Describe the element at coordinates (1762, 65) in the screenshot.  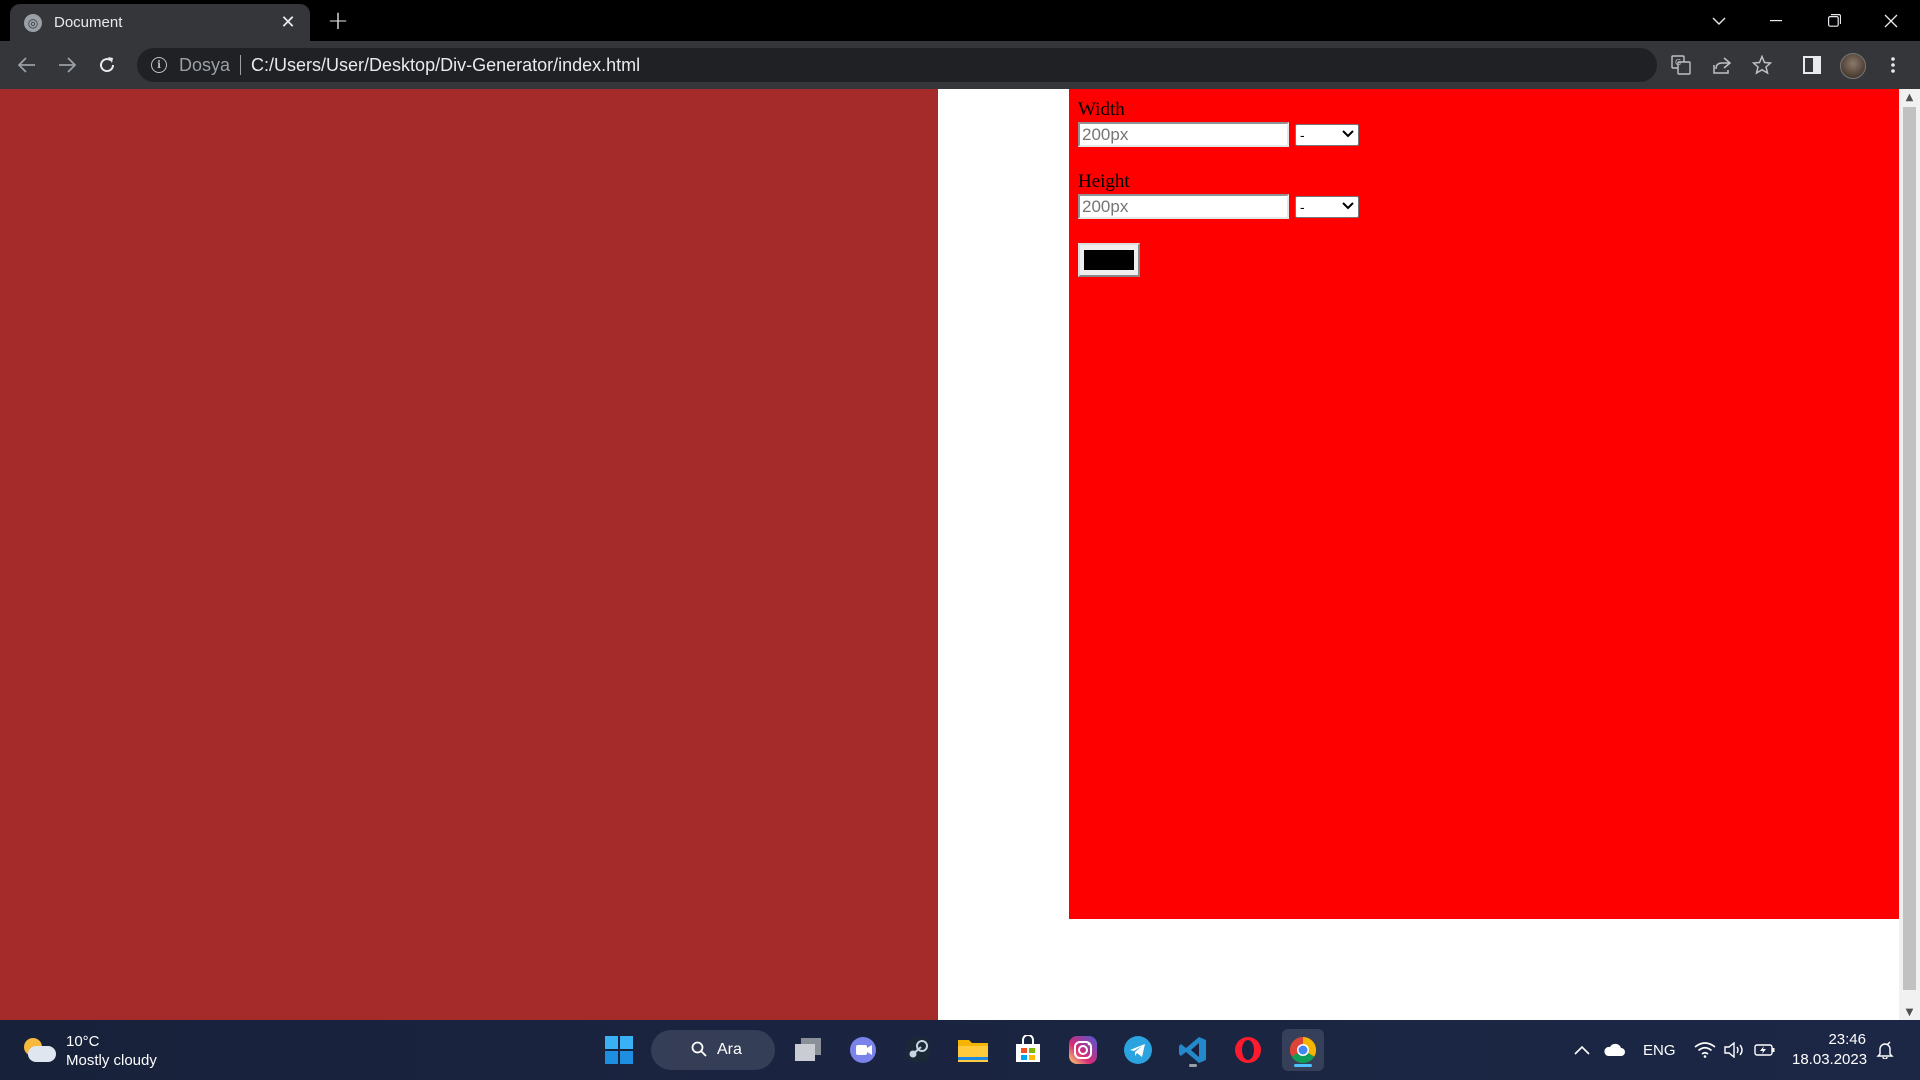
I see `bookmark-star-icon` at that location.